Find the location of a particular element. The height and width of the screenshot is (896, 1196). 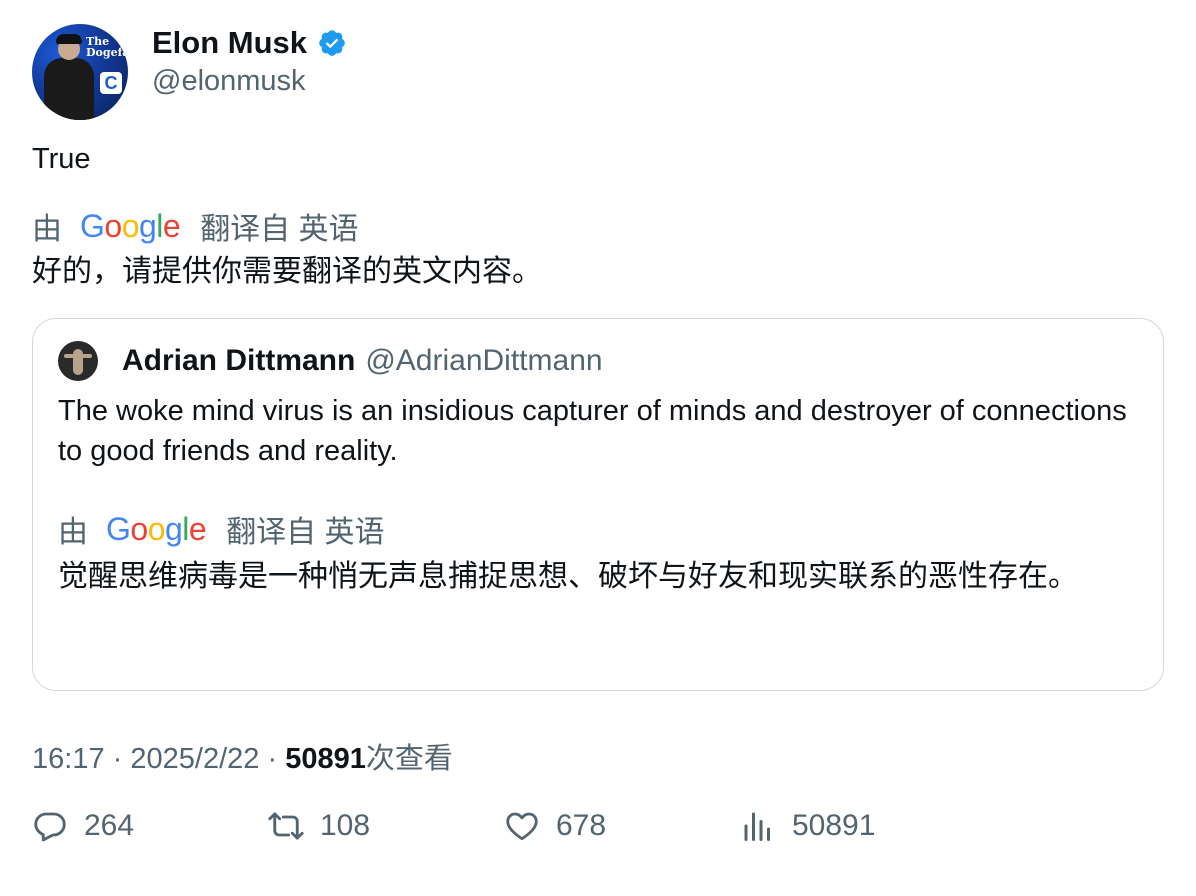

like-button: 678 is located at coordinates (555, 826).